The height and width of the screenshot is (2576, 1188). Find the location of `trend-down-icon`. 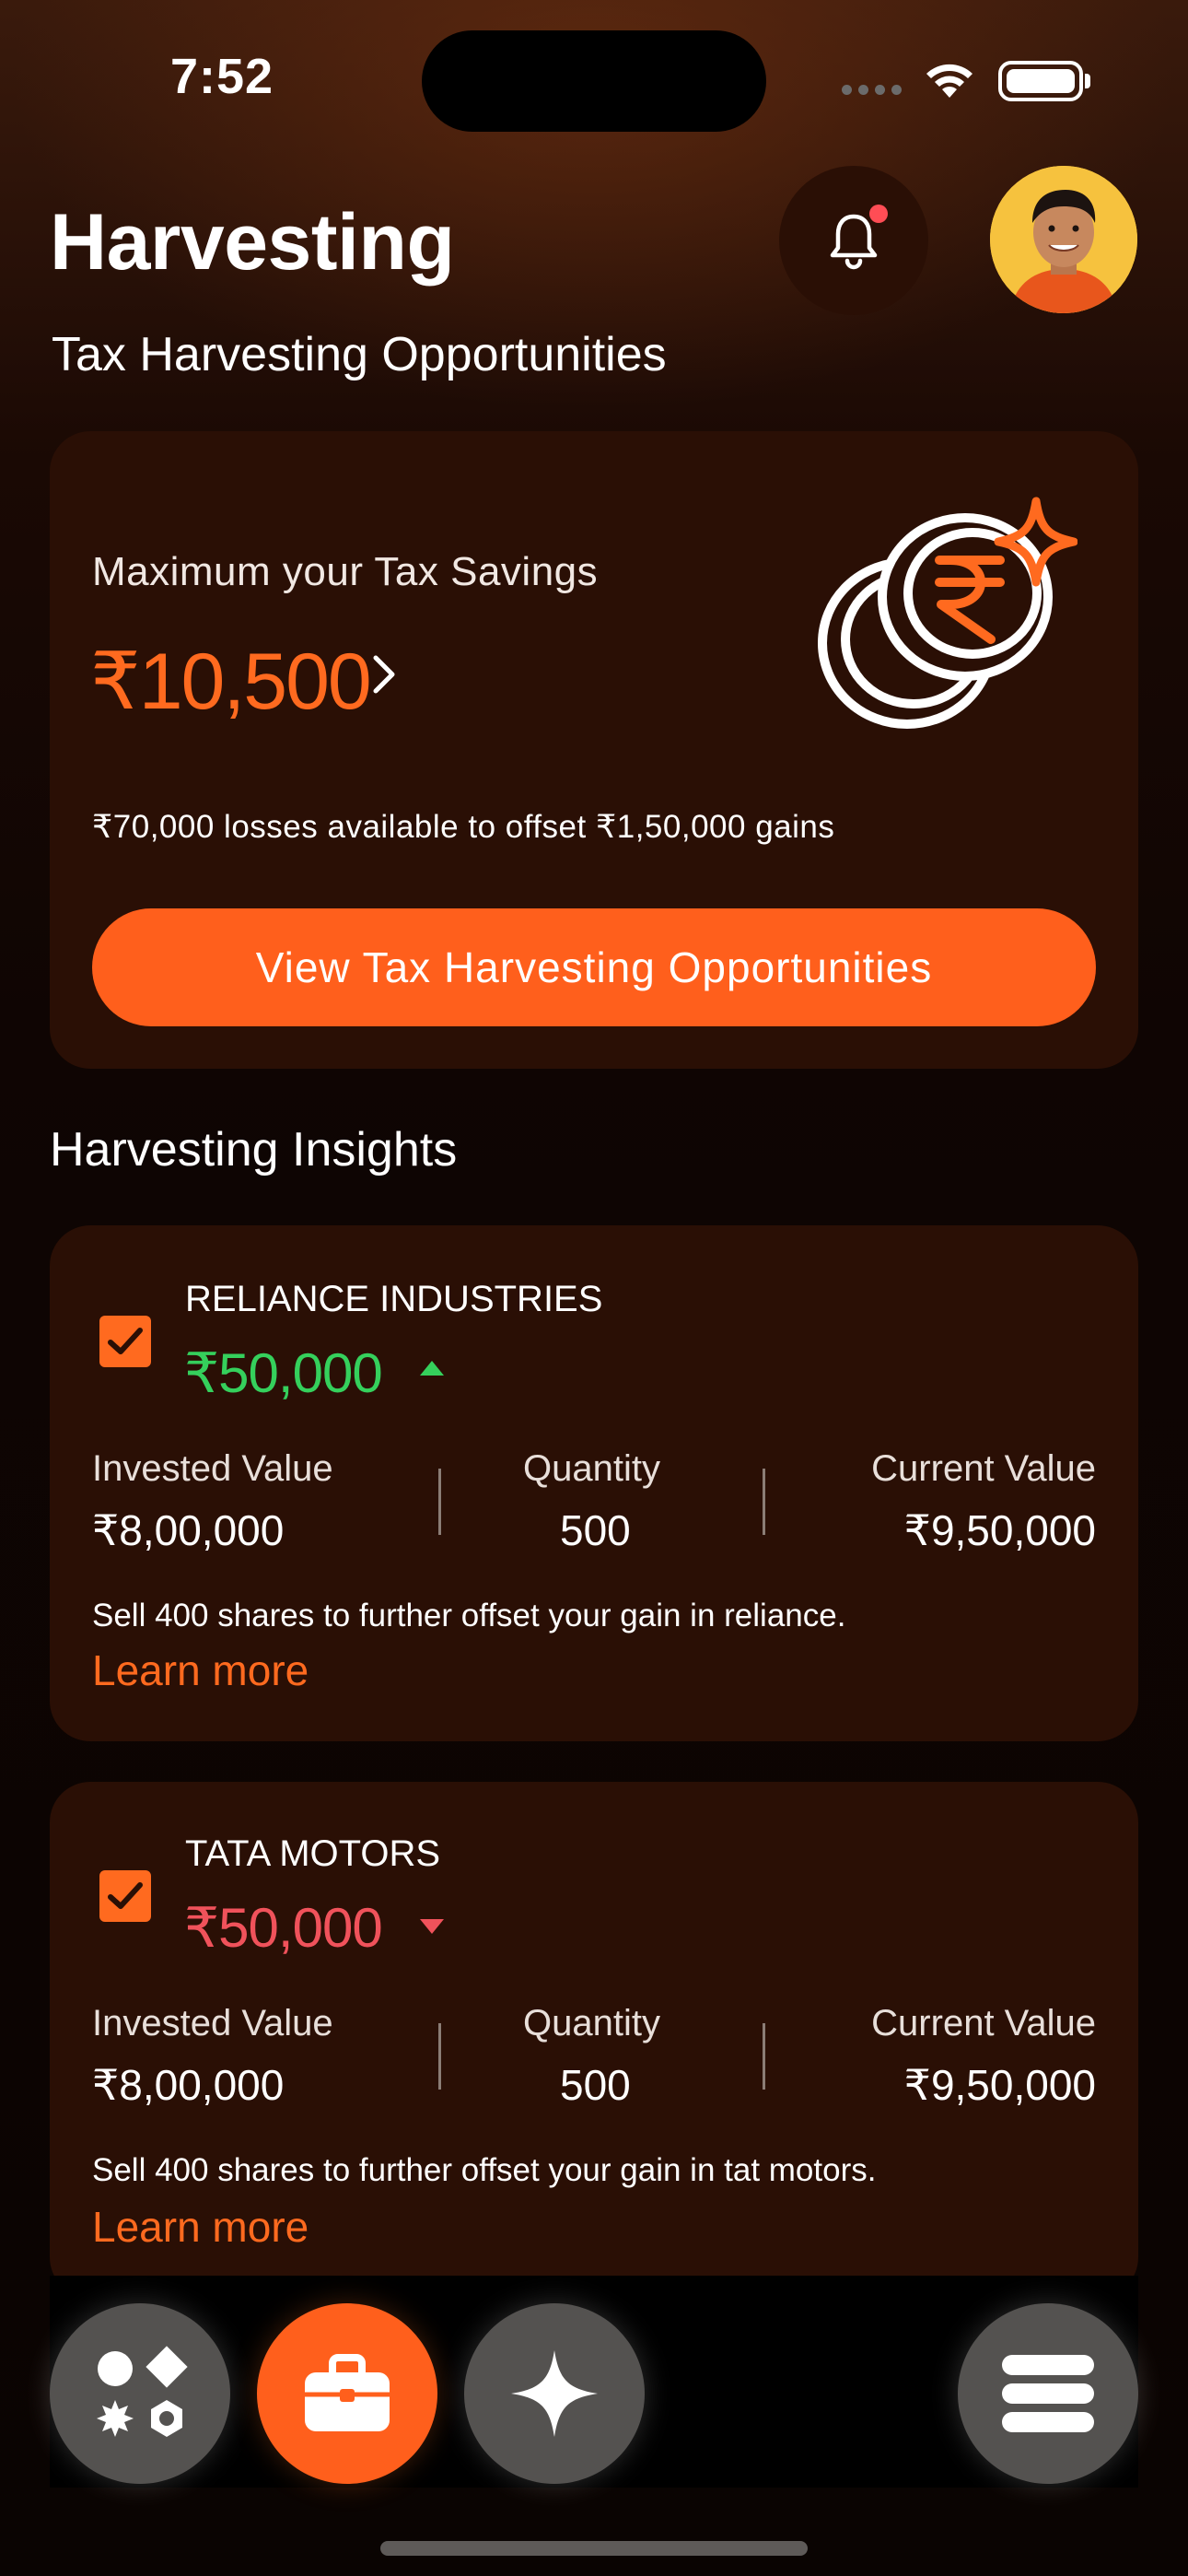

trend-down-icon is located at coordinates (432, 1928).